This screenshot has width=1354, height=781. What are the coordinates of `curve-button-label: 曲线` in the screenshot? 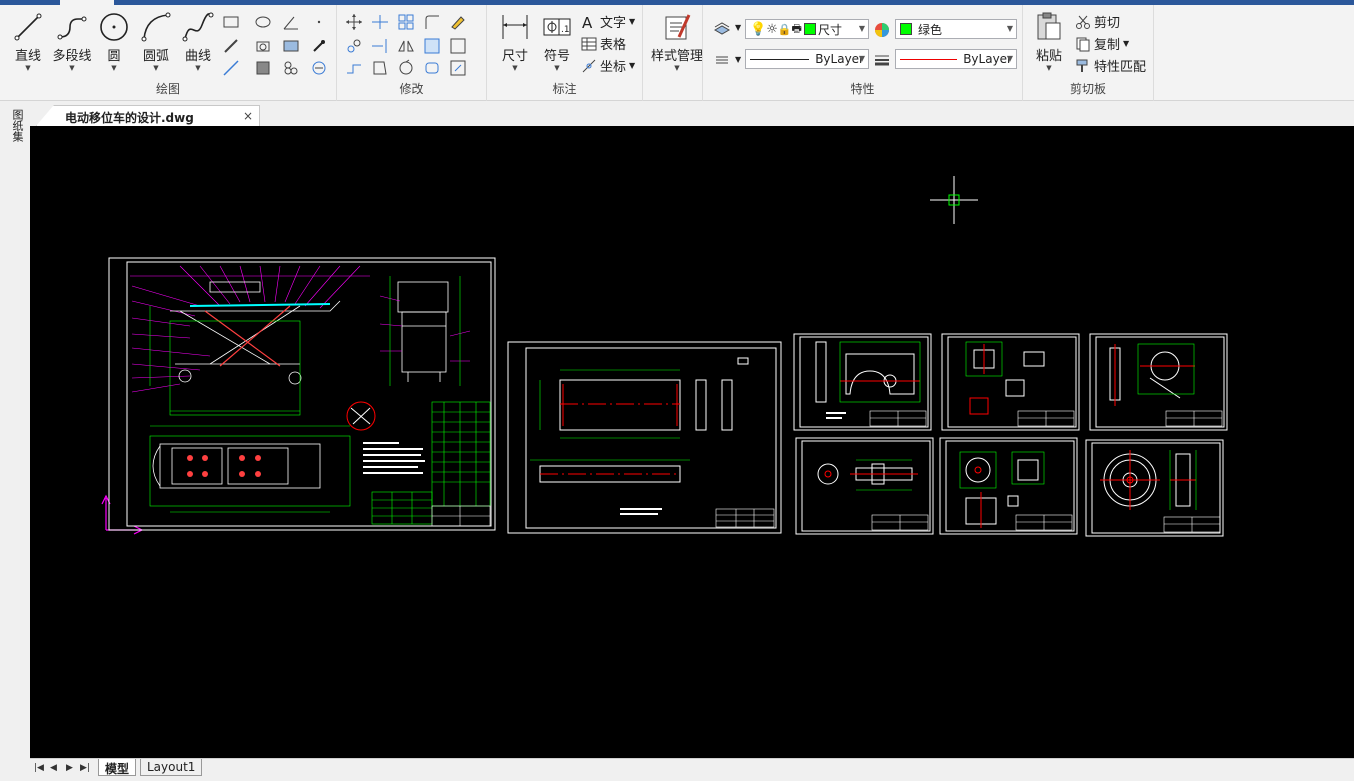 It's located at (197, 56).